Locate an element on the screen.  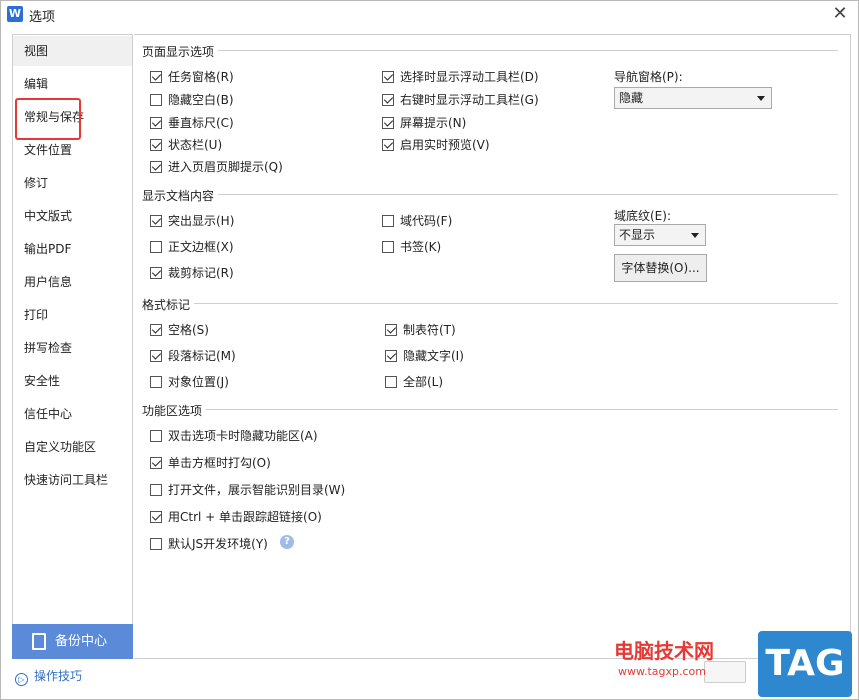
backup-center-button: 备份中心 is located at coordinates (72, 641).